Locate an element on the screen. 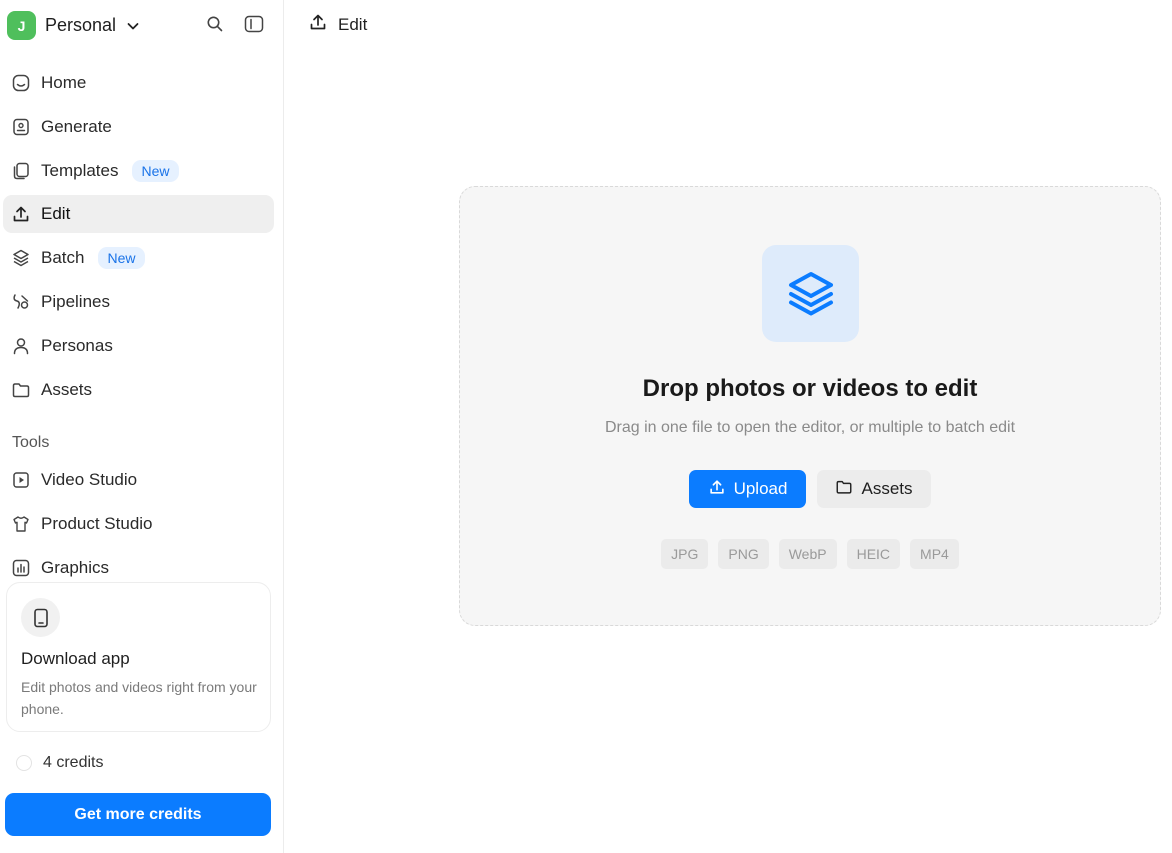 This screenshot has height=853, width=1172. nav-item-batch: Batch New is located at coordinates (138, 258).